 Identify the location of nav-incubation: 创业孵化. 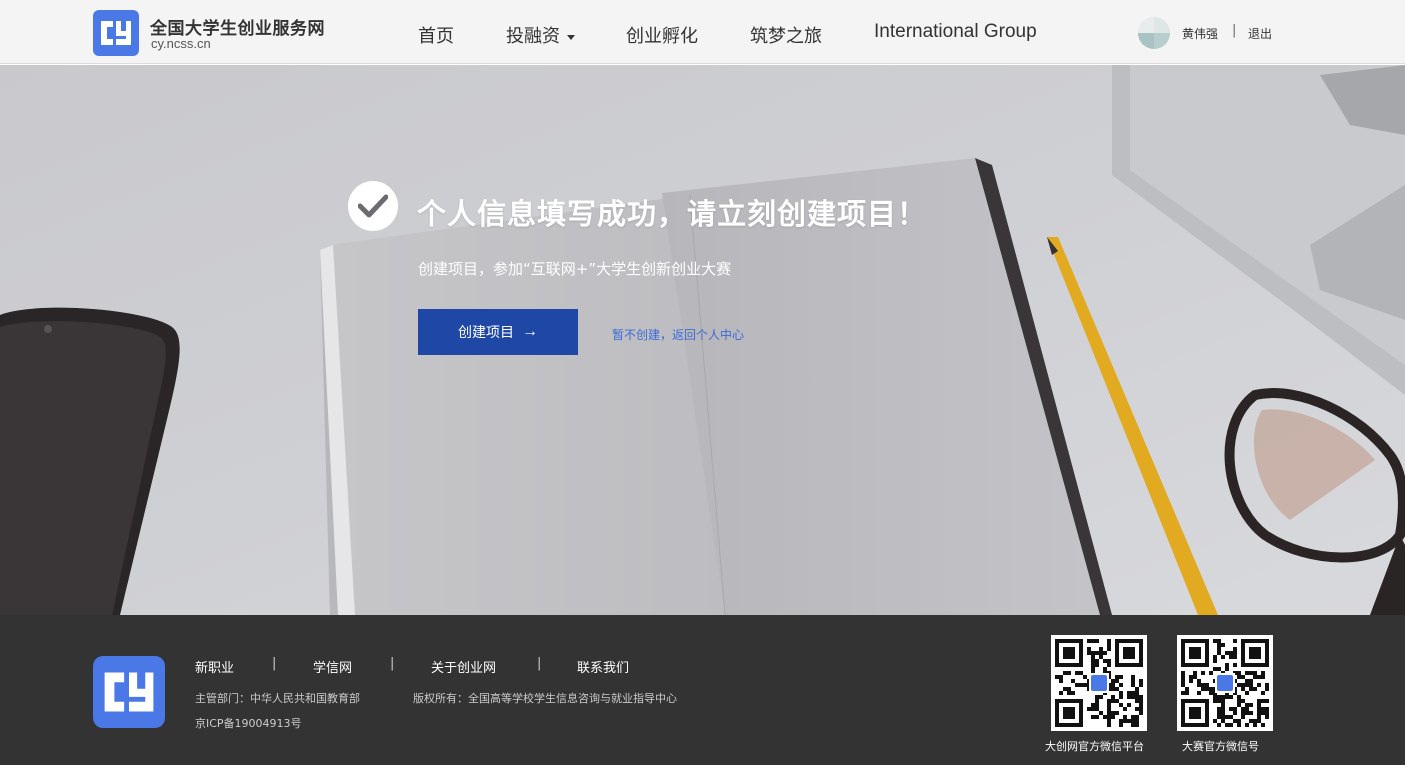
(662, 35).